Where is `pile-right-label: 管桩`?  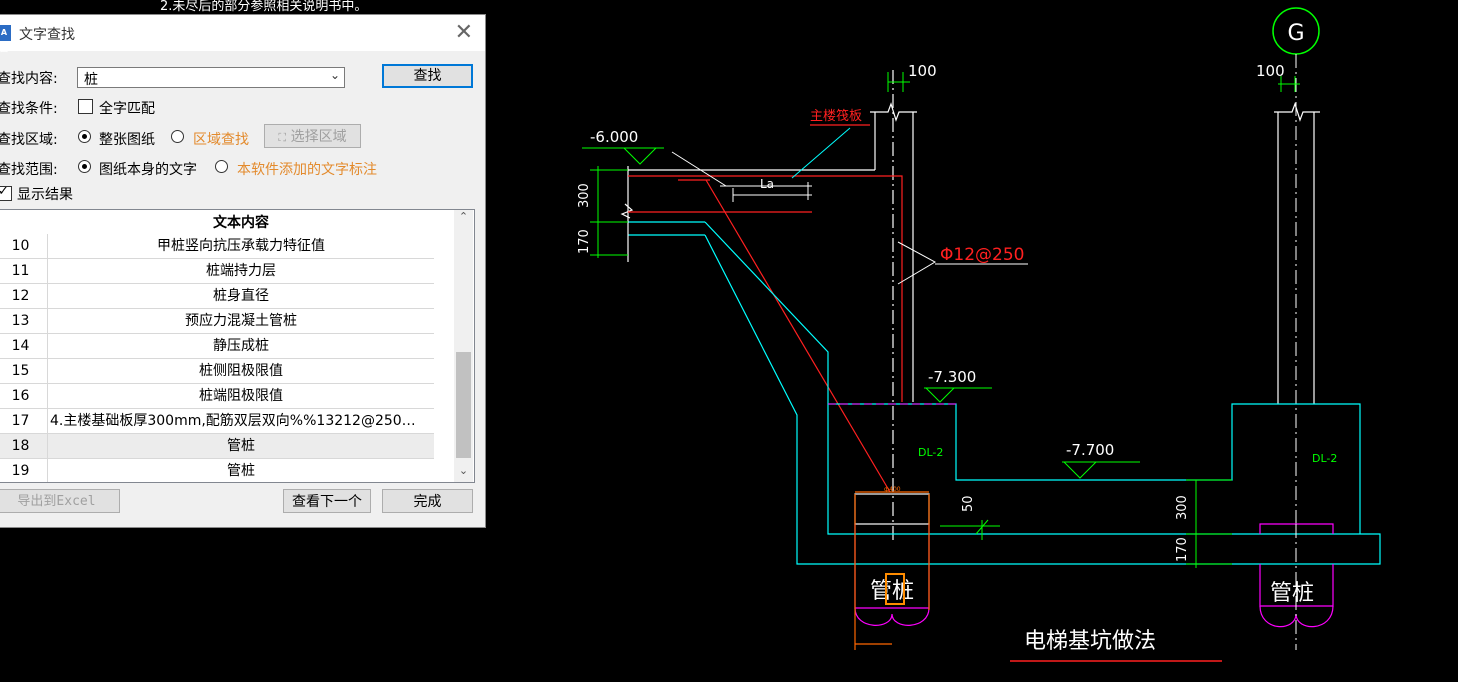
pile-right-label: 管桩 is located at coordinates (1292, 593).